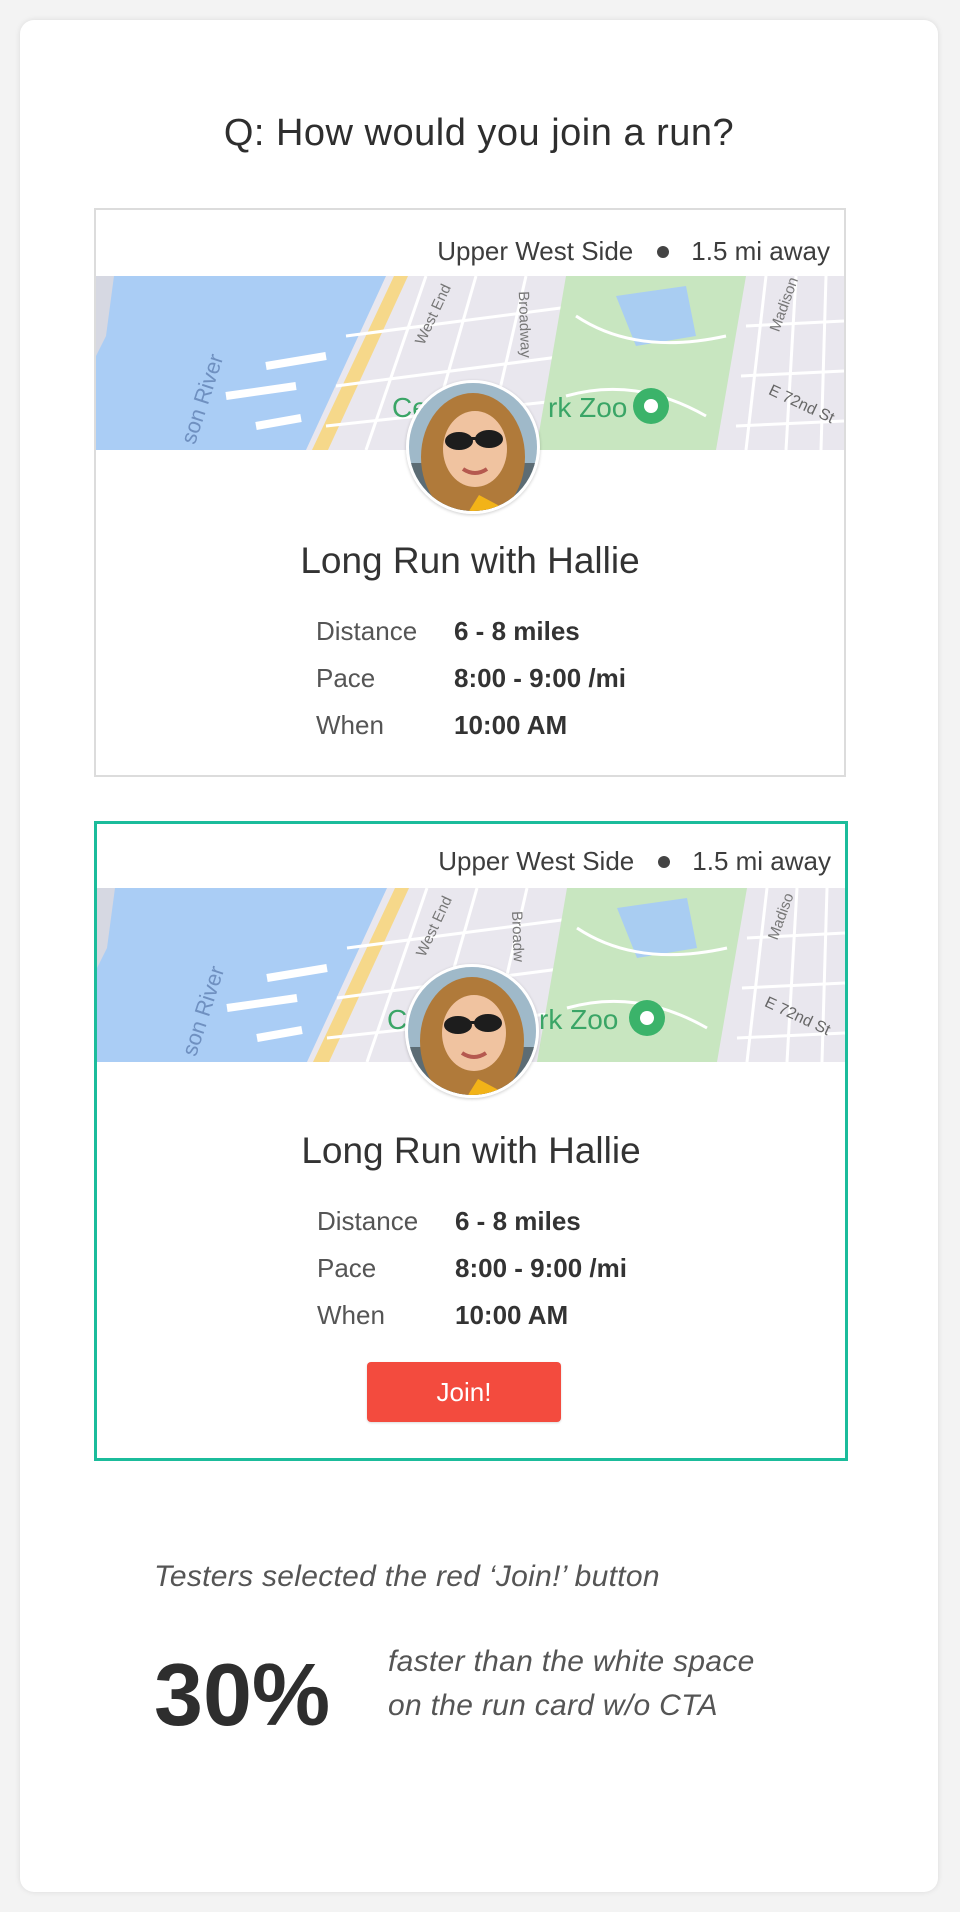 This screenshot has height=1912, width=960. What do you see at coordinates (517, 936) in the screenshot?
I see `map-label-broadway: Broadw` at bounding box center [517, 936].